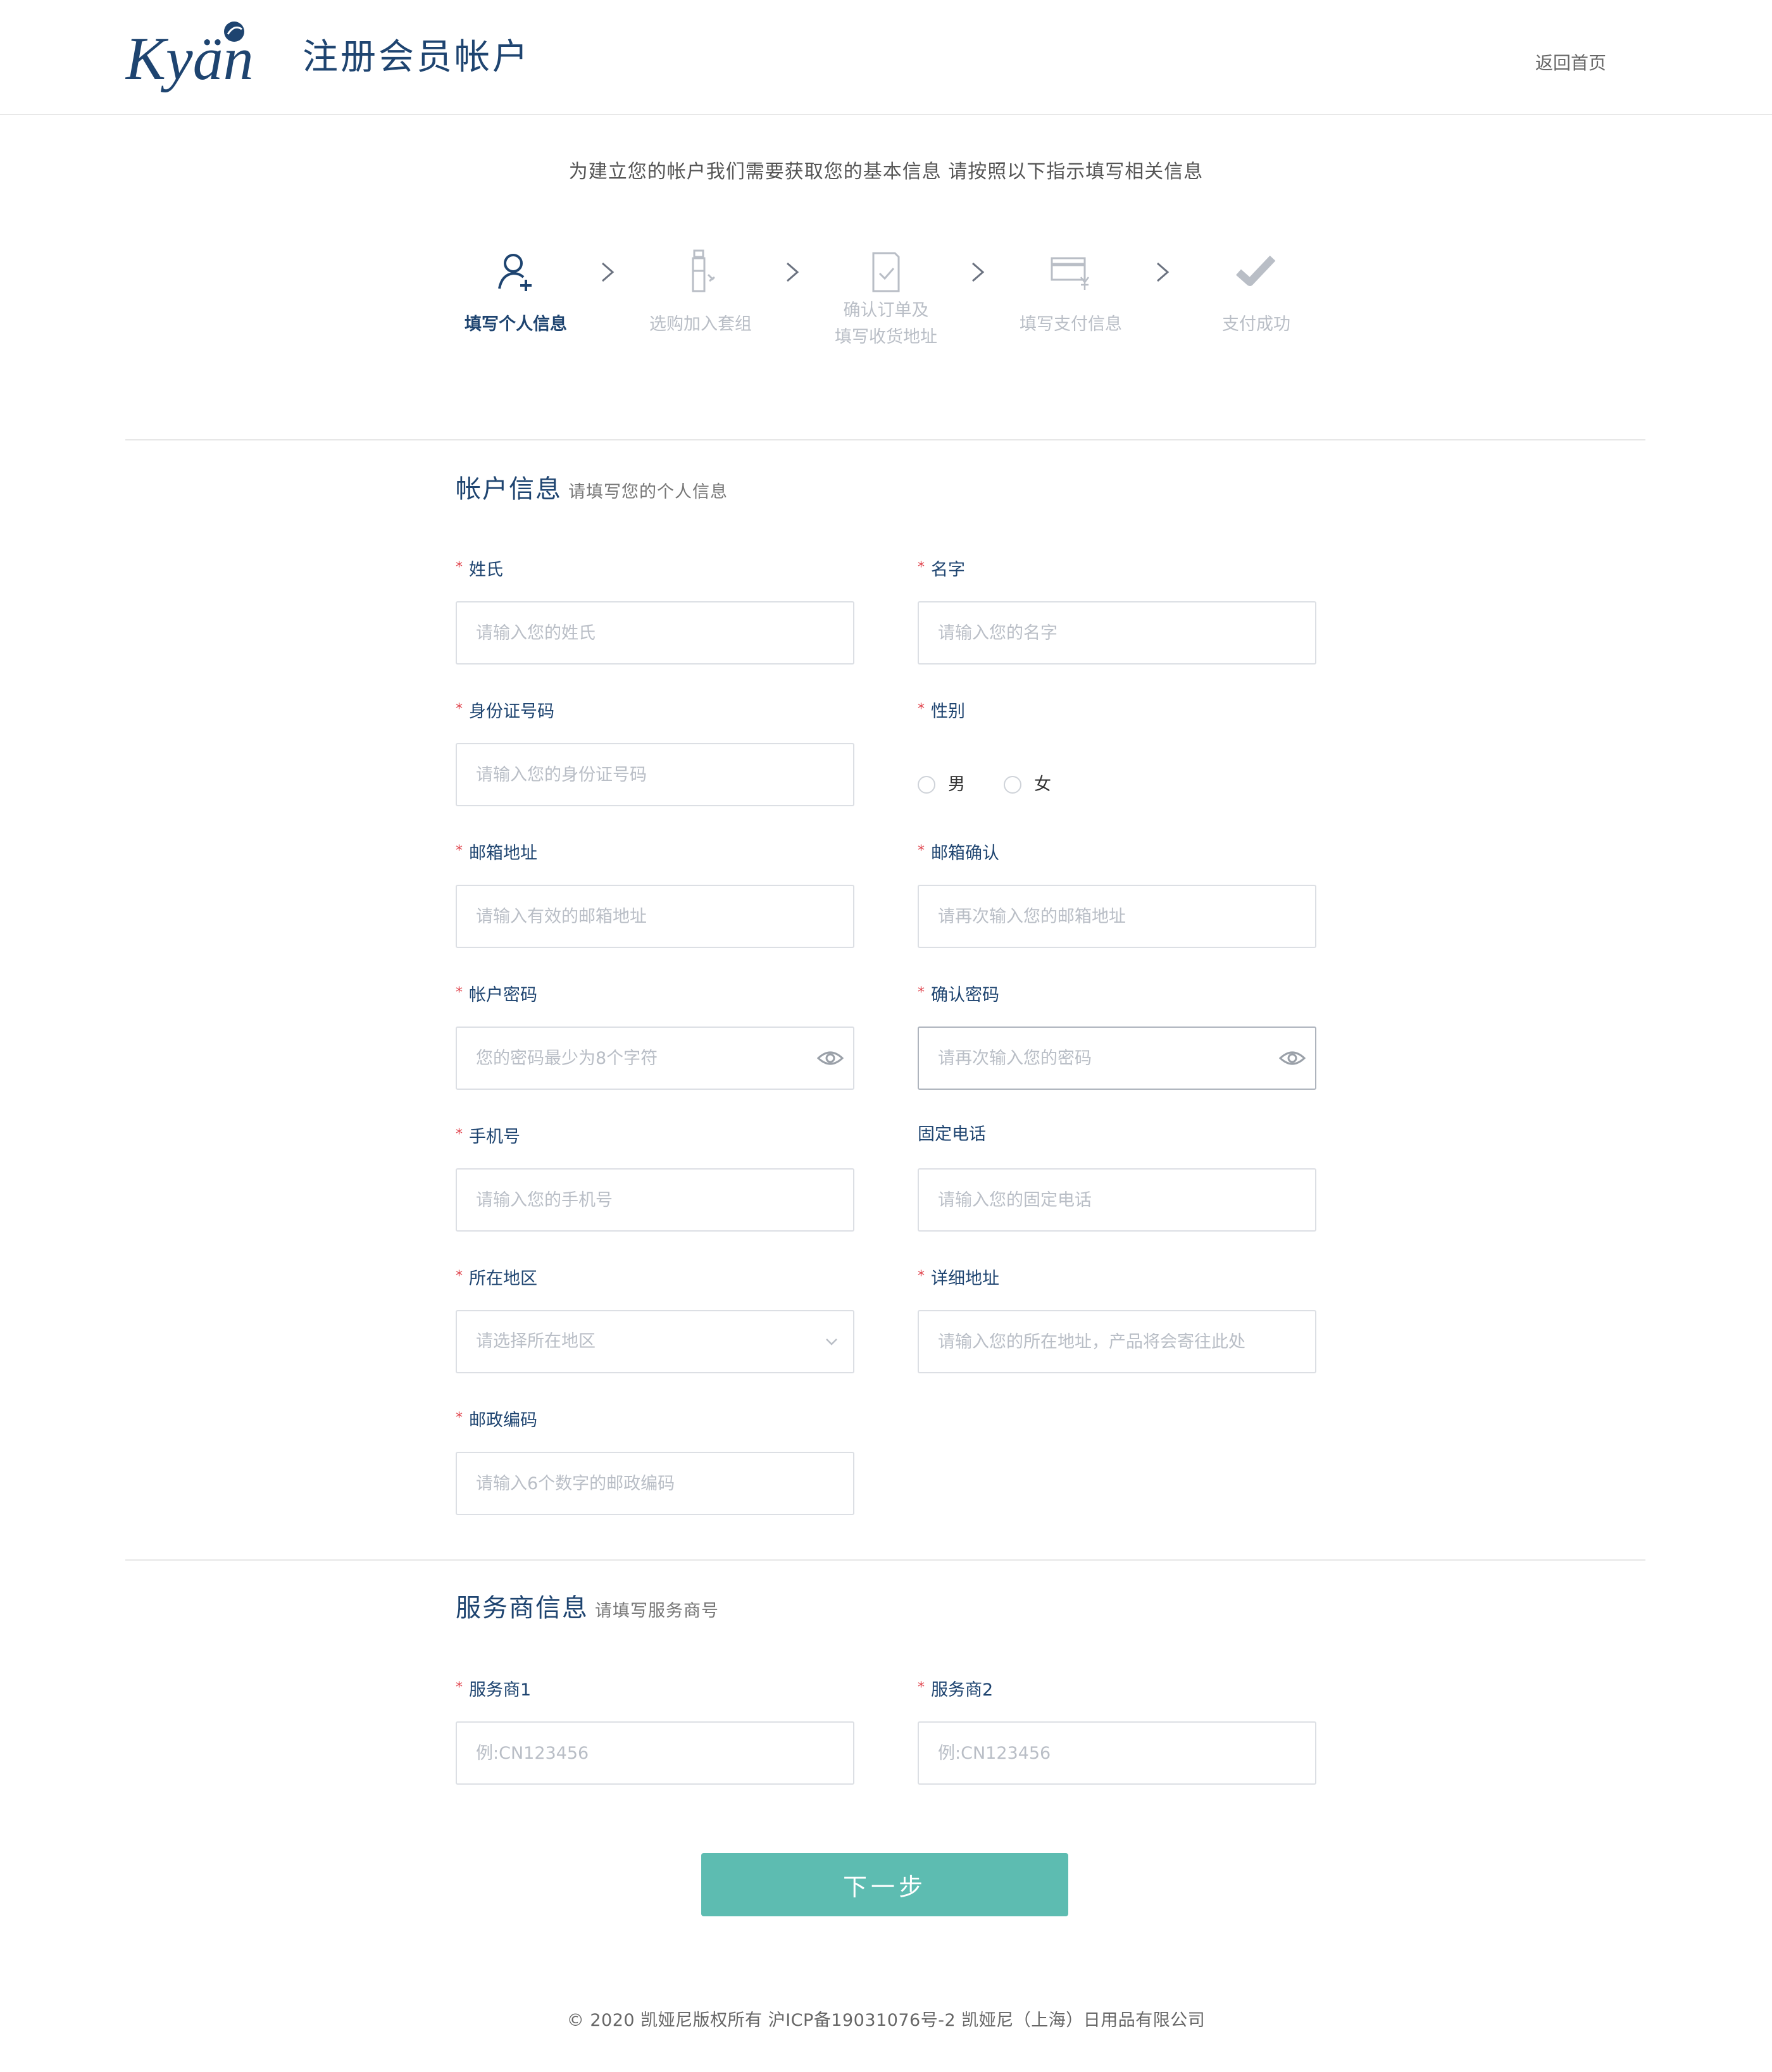 Image resolution: width=1772 pixels, height=2072 pixels. Describe the element at coordinates (965, 1279) in the screenshot. I see `field-label-text: 详细地址` at that location.